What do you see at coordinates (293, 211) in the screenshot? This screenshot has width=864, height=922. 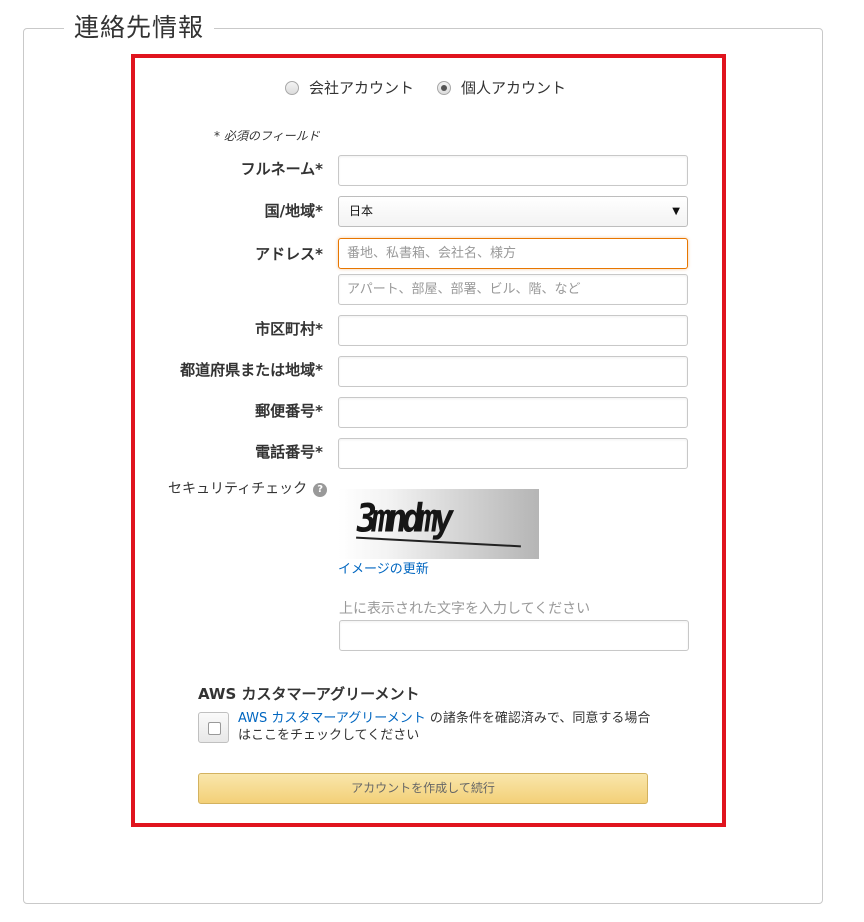 I see `country-label: 国/地域*` at bounding box center [293, 211].